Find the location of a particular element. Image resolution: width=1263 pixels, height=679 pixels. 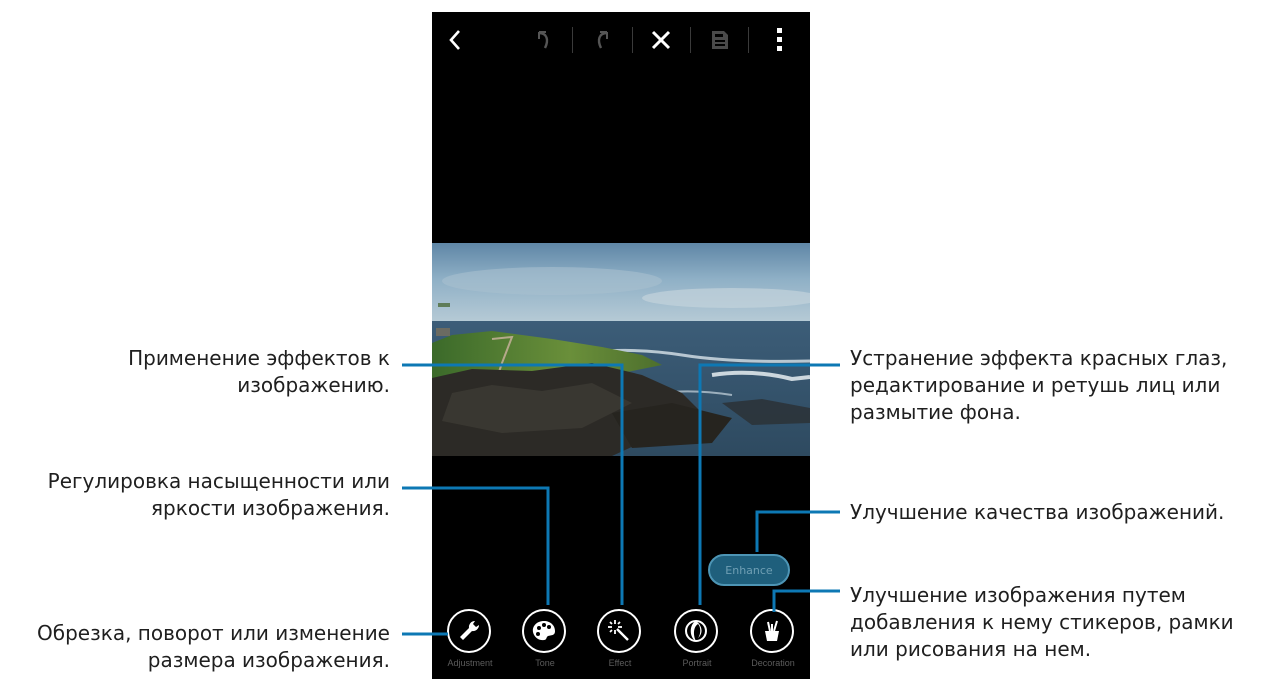

close-icon is located at coordinates (661, 40).